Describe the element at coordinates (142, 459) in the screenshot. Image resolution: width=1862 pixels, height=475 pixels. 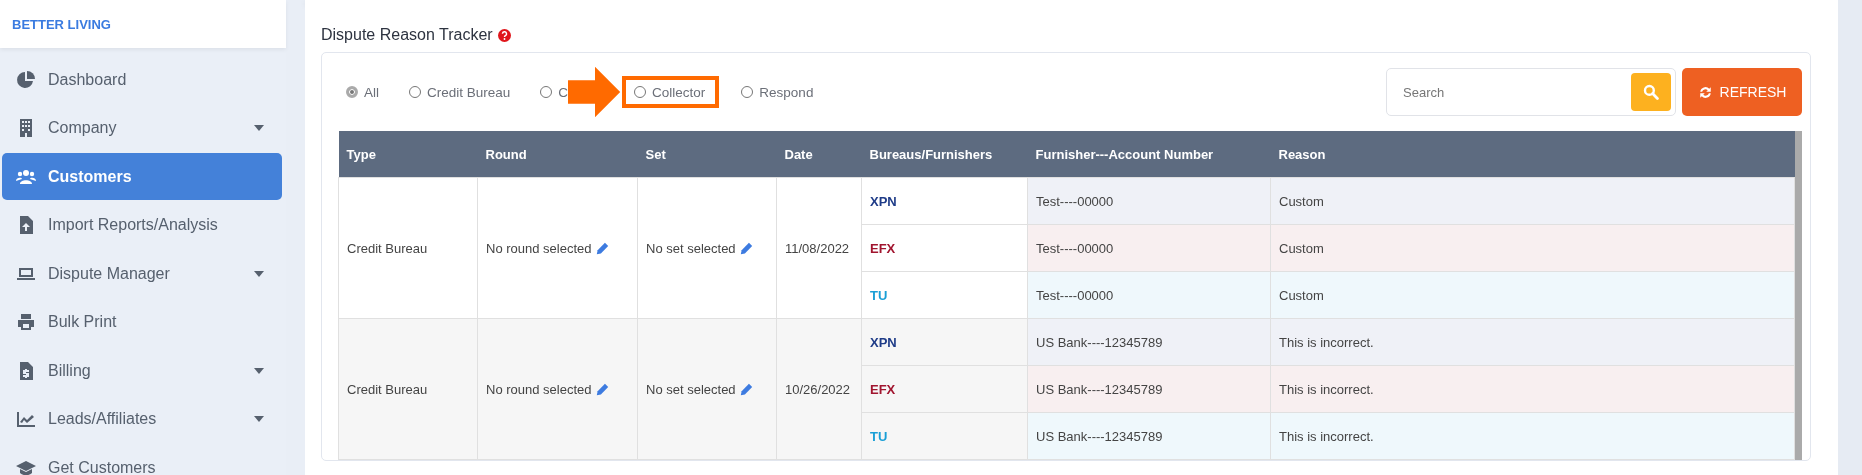
I see `sidebar-item: Get Customers` at that location.